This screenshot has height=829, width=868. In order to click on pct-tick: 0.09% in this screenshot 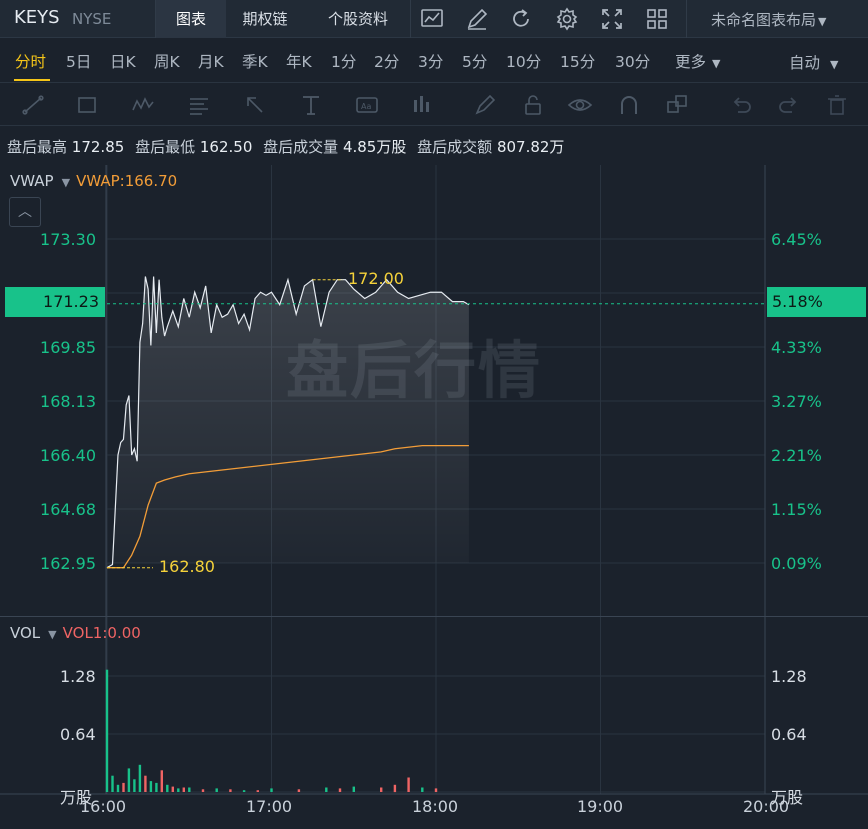, I will do `click(796, 563)`.